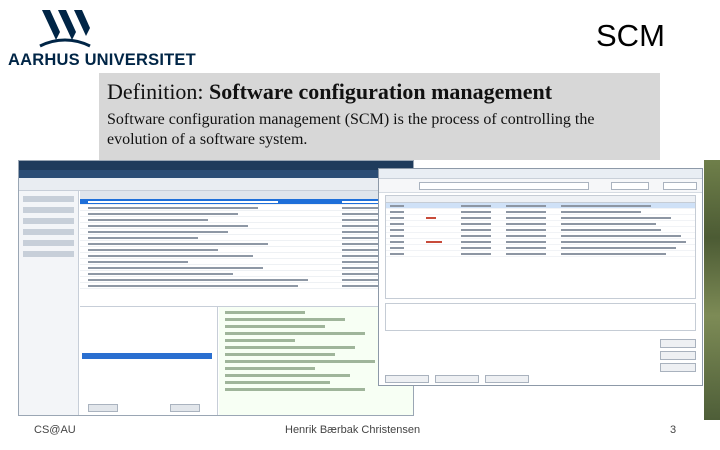 Image resolution: width=720 pixels, height=450 pixels. I want to click on repository-sidebar, so click(49, 303).